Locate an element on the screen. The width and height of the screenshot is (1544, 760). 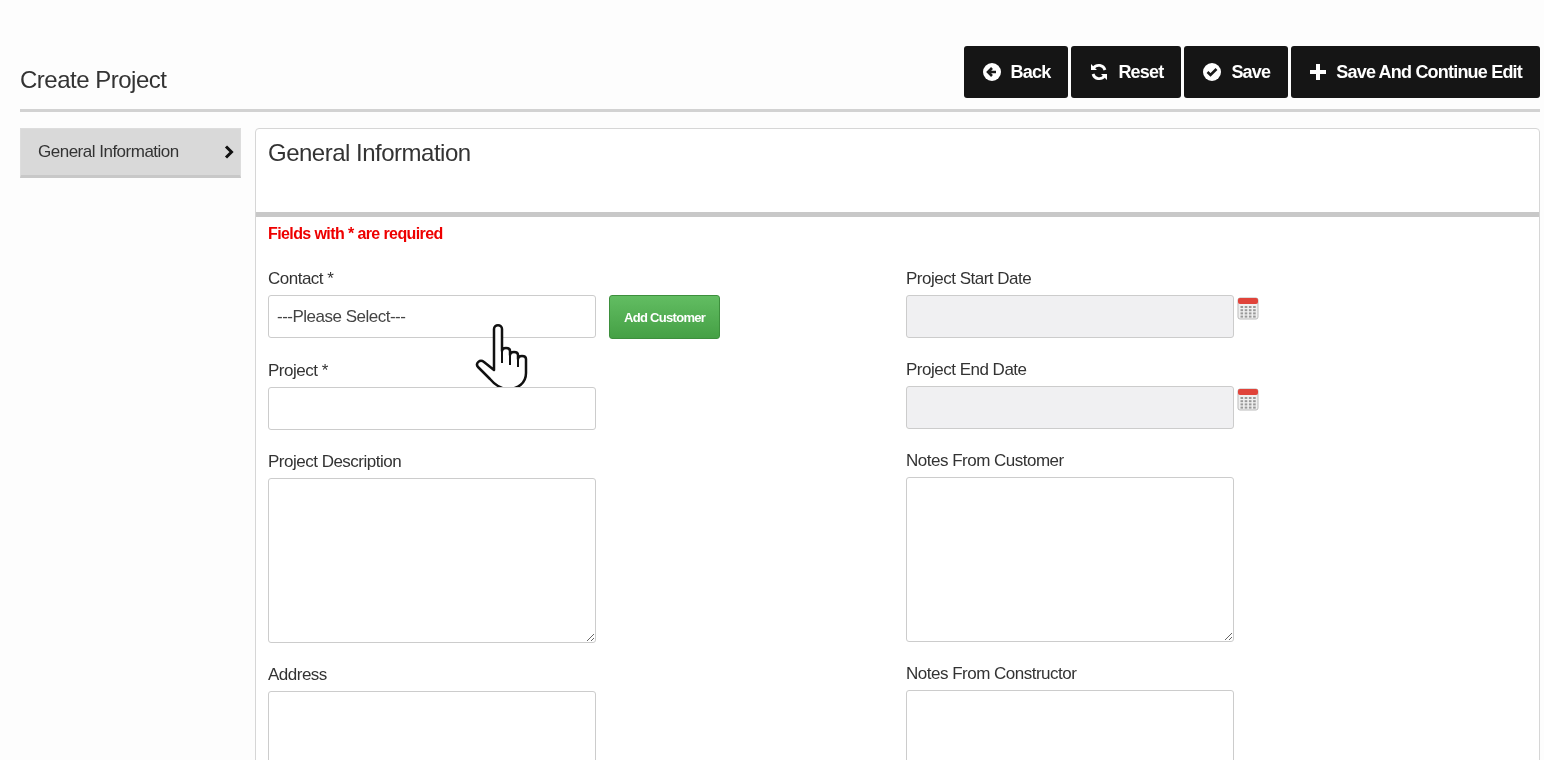
field-label: Project Description is located at coordinates (335, 462).